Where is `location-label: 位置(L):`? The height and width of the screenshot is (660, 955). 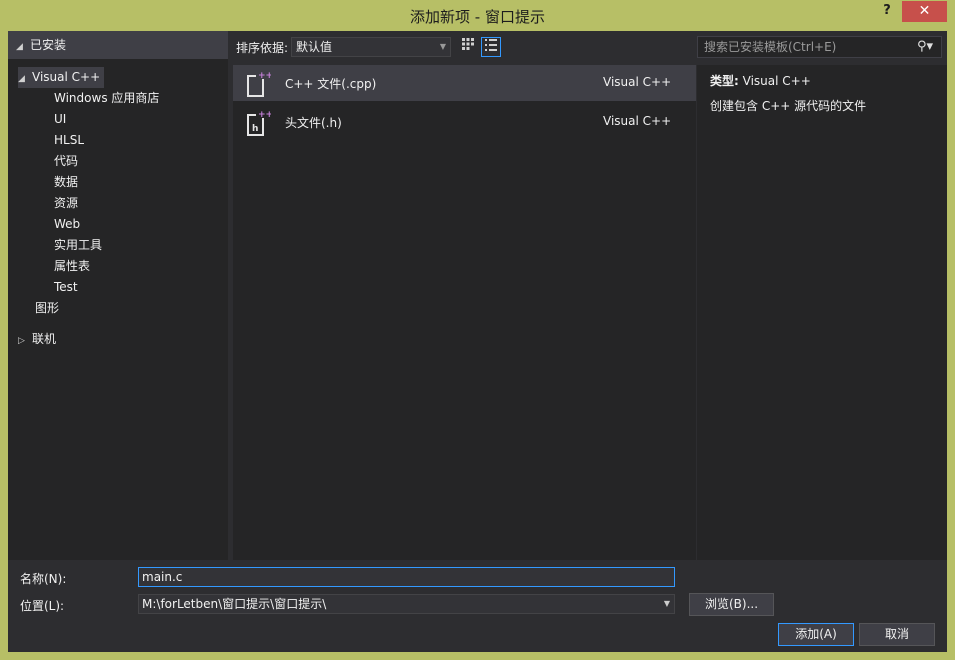
location-label: 位置(L): is located at coordinates (42, 606).